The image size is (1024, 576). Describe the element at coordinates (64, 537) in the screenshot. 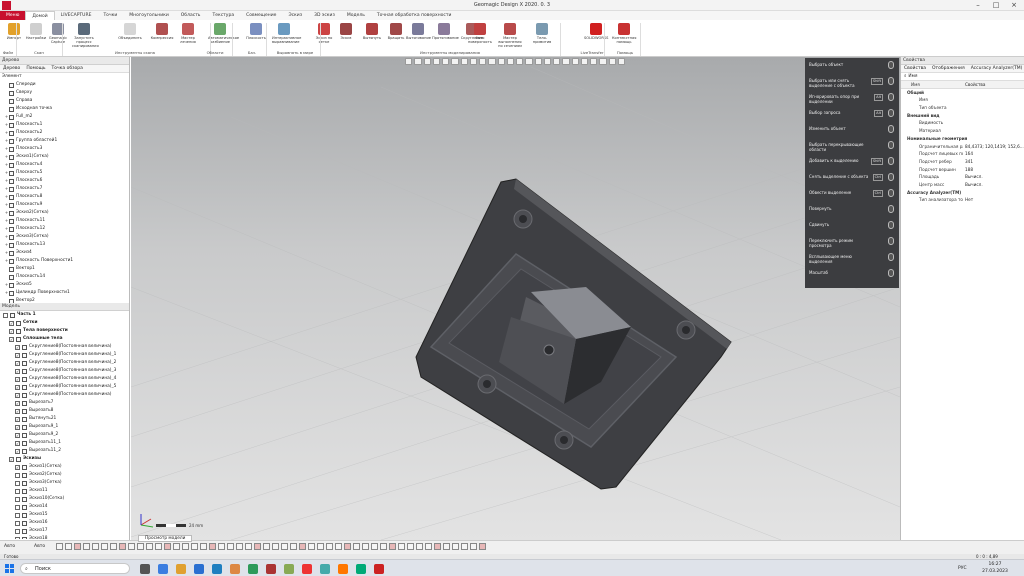

I see `model-item: Эскиз18` at that location.